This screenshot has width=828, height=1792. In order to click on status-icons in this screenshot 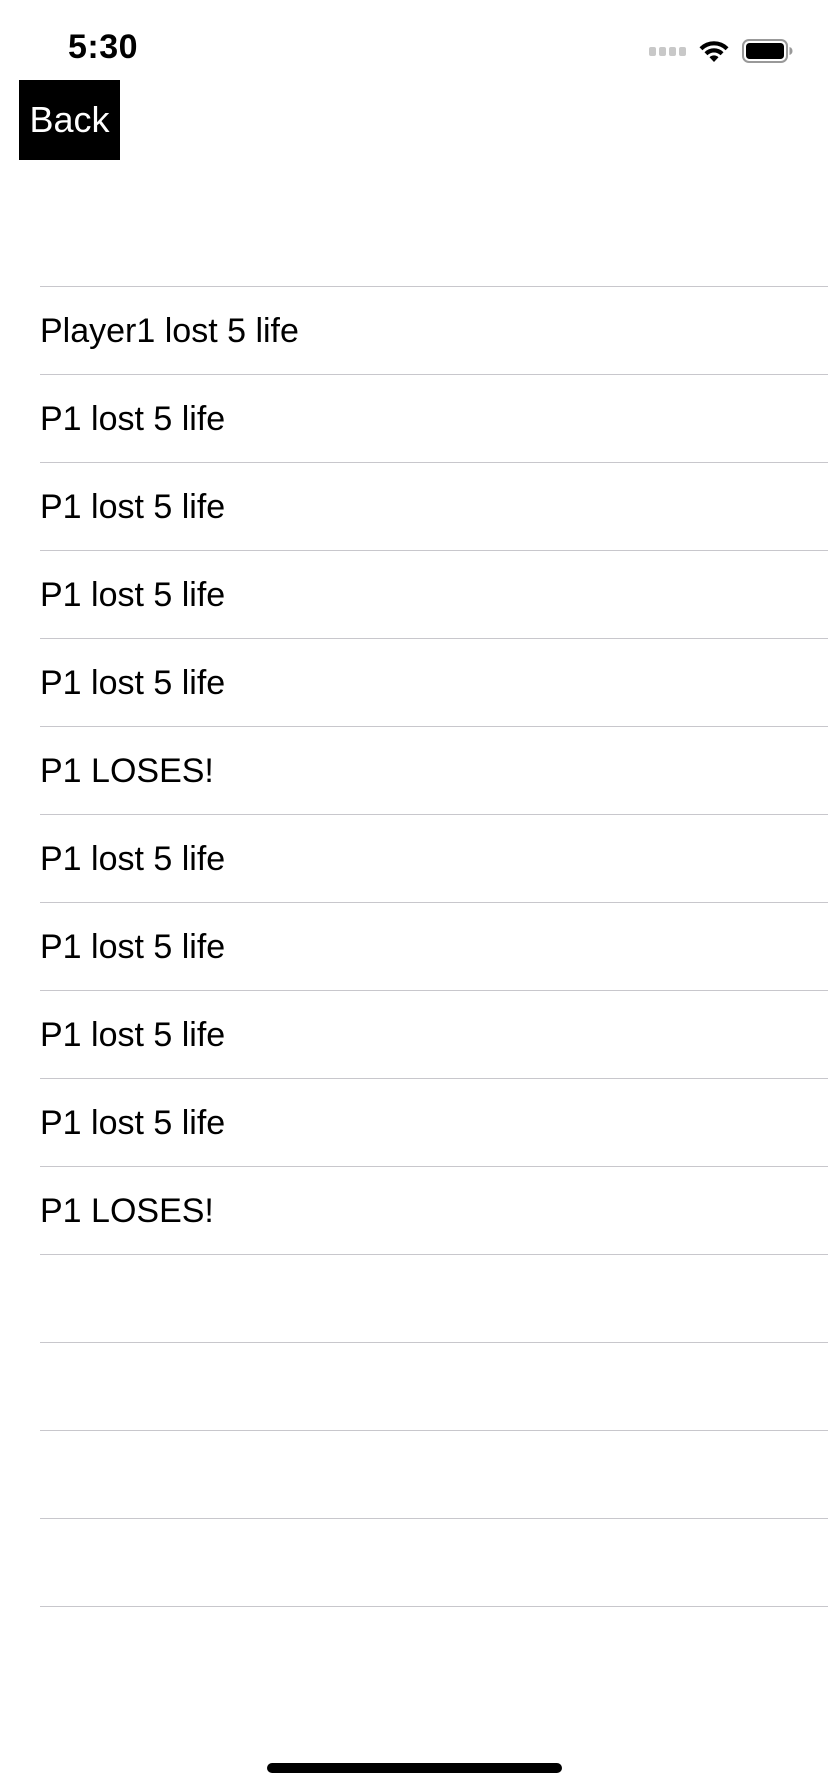, I will do `click(721, 51)`.